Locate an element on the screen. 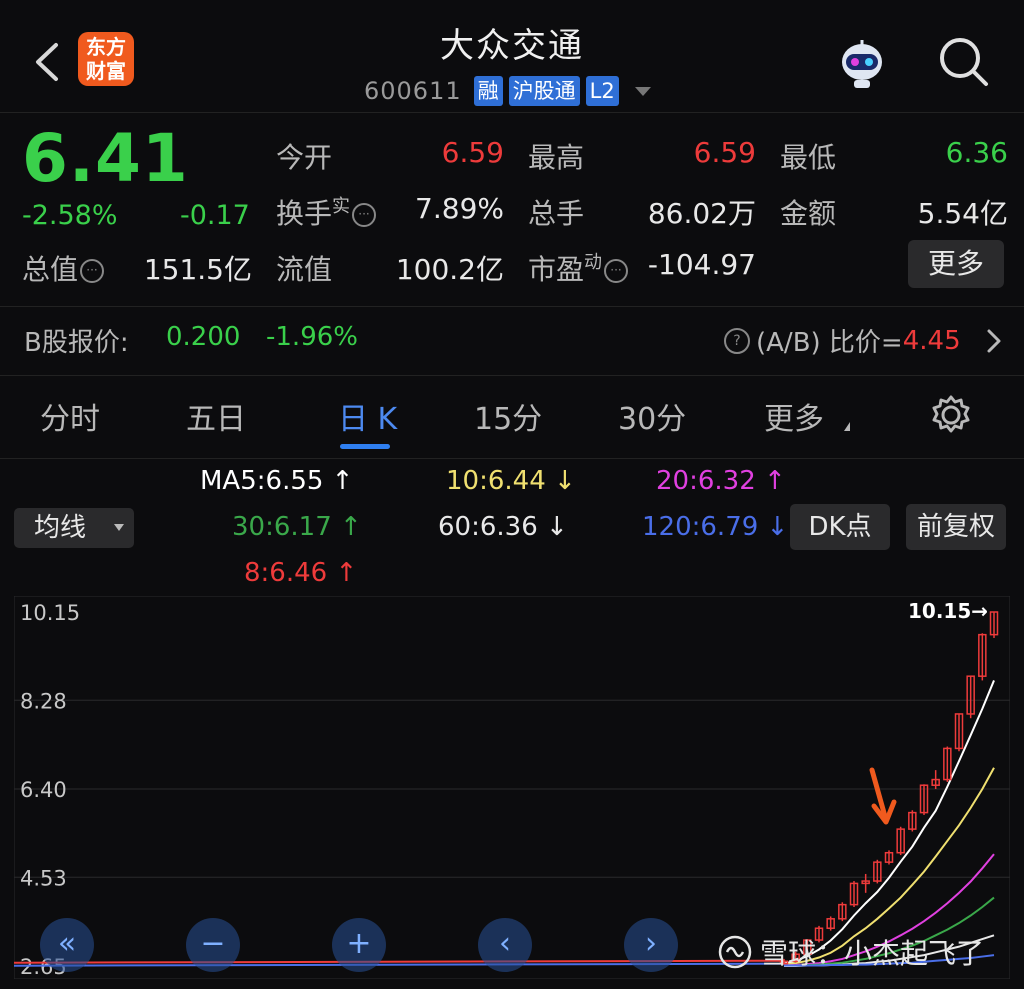 This screenshot has height=989, width=1024. chevron-down-icon is located at coordinates (642, 91).